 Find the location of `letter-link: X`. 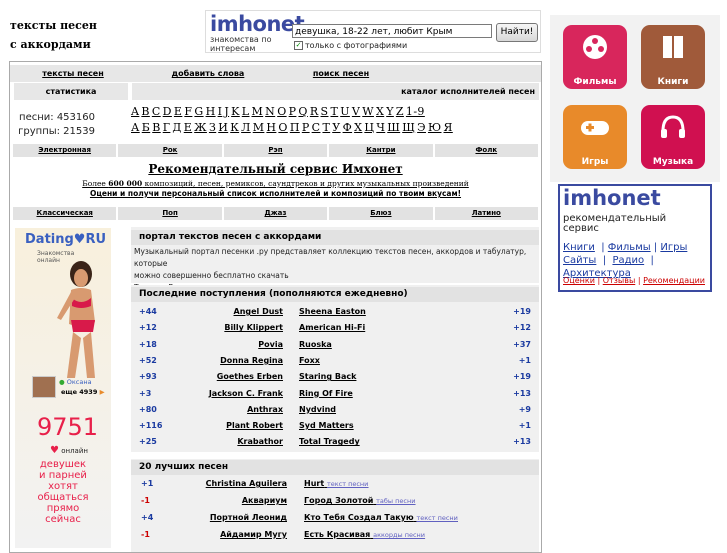

letter-link: X is located at coordinates (380, 111).